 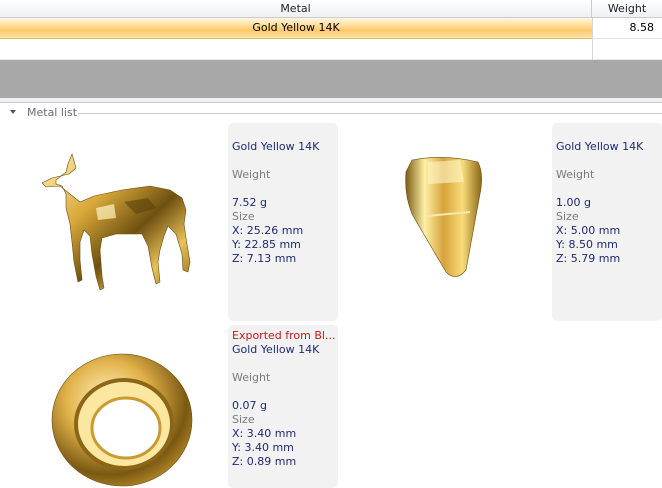 I want to click on pendant-bail-image, so click(x=444, y=219).